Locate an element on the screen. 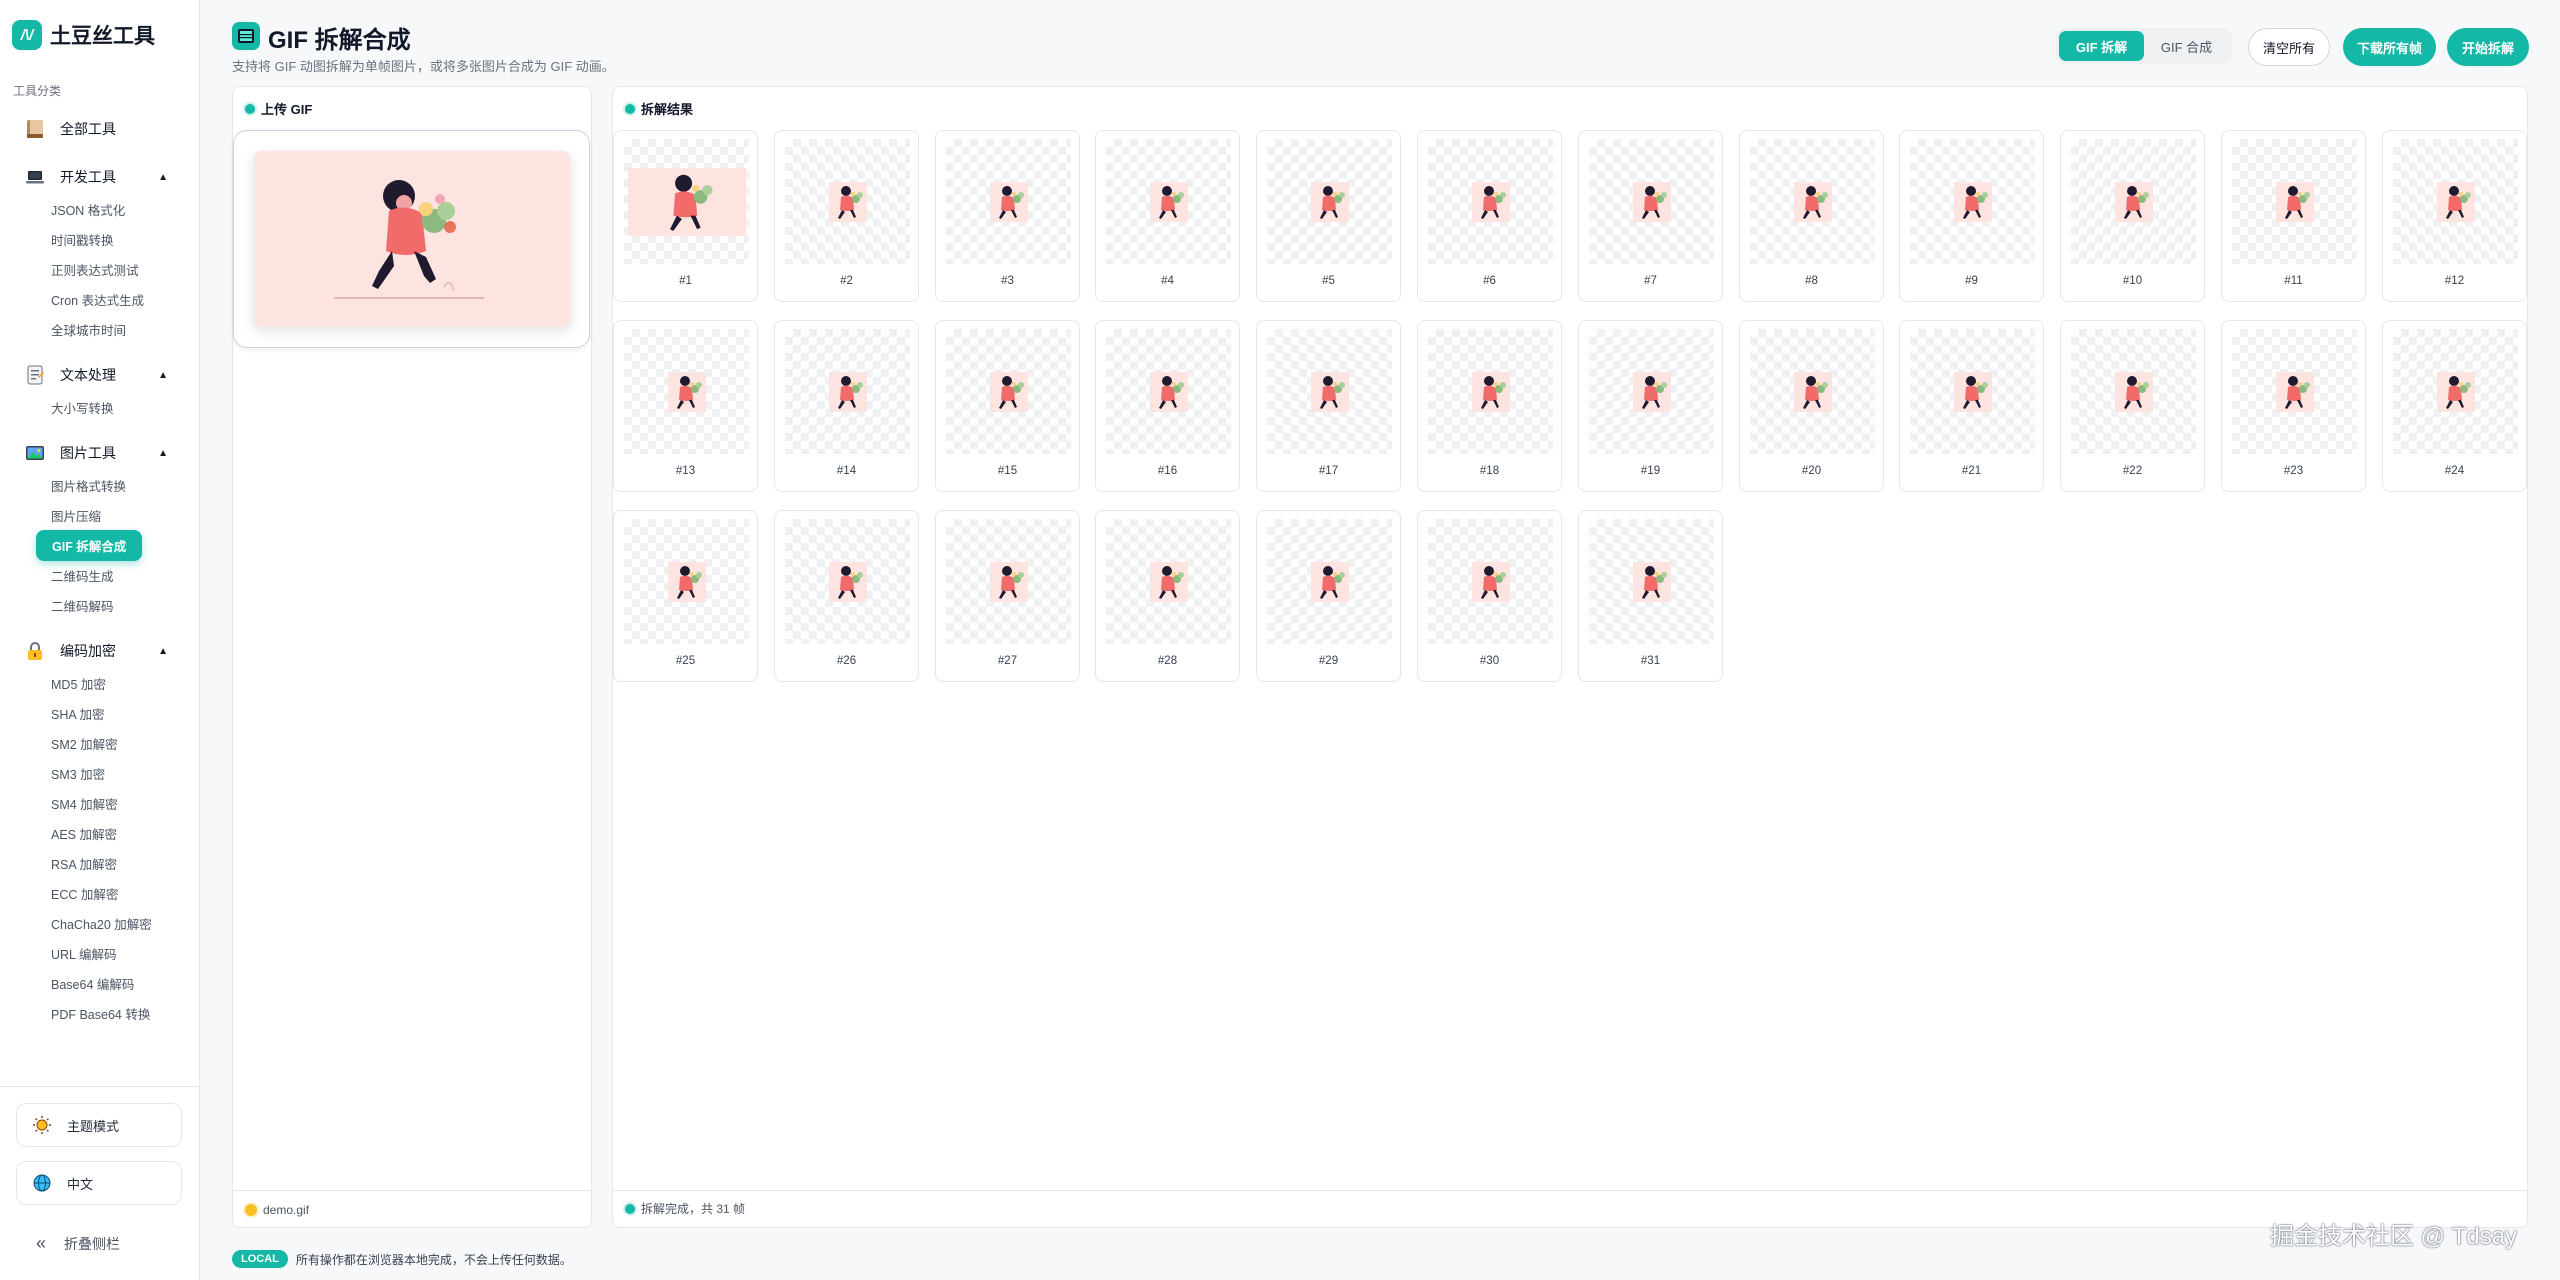 This screenshot has height=1280, width=2560. sidebar-item-world-clock: 全球城市时间 is located at coordinates (100, 329).